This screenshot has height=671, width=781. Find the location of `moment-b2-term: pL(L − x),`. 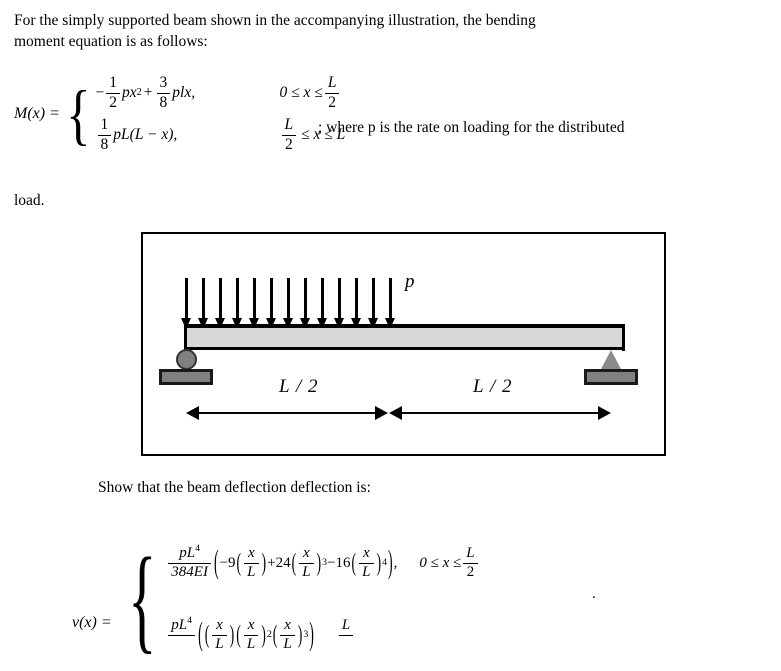

moment-b2-term: pL(L − x), is located at coordinates (145, 134).